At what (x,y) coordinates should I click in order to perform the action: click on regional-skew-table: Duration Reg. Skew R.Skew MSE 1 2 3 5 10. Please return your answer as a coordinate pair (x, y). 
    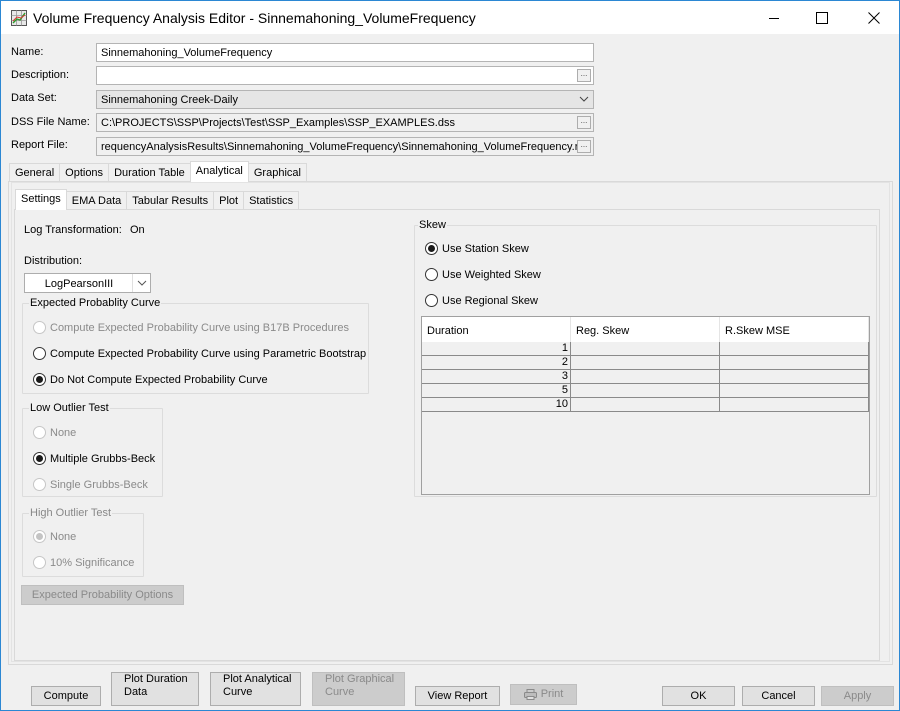
    Looking at the image, I should click on (645, 405).